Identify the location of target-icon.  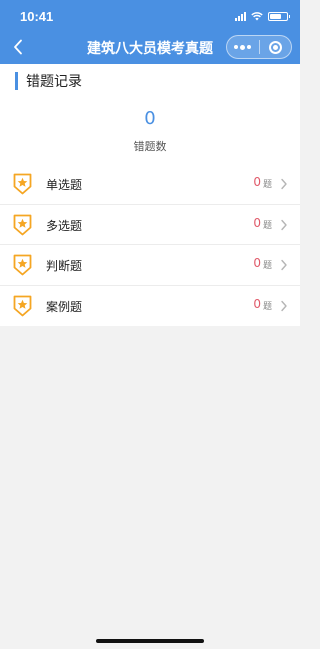
(275, 47).